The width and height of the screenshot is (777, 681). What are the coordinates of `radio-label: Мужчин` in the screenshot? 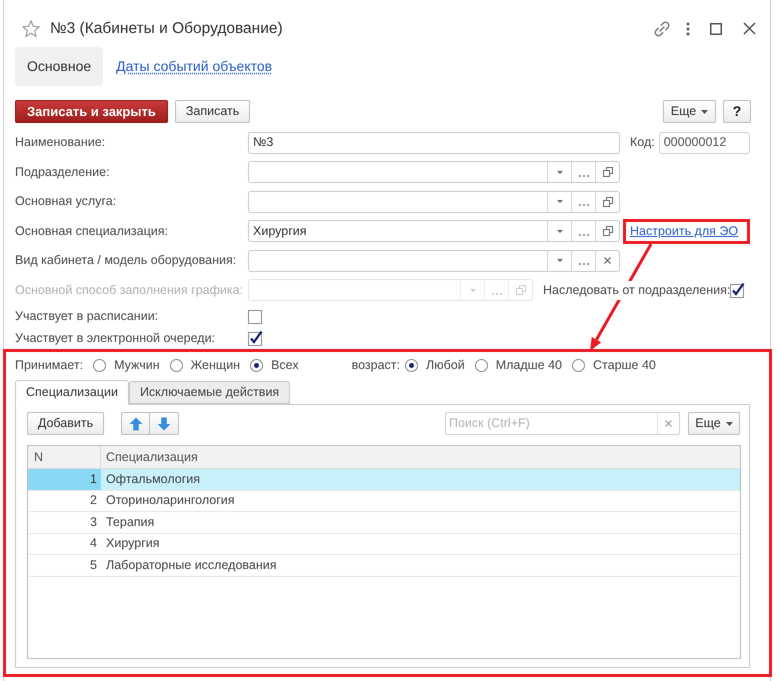 It's located at (137, 365).